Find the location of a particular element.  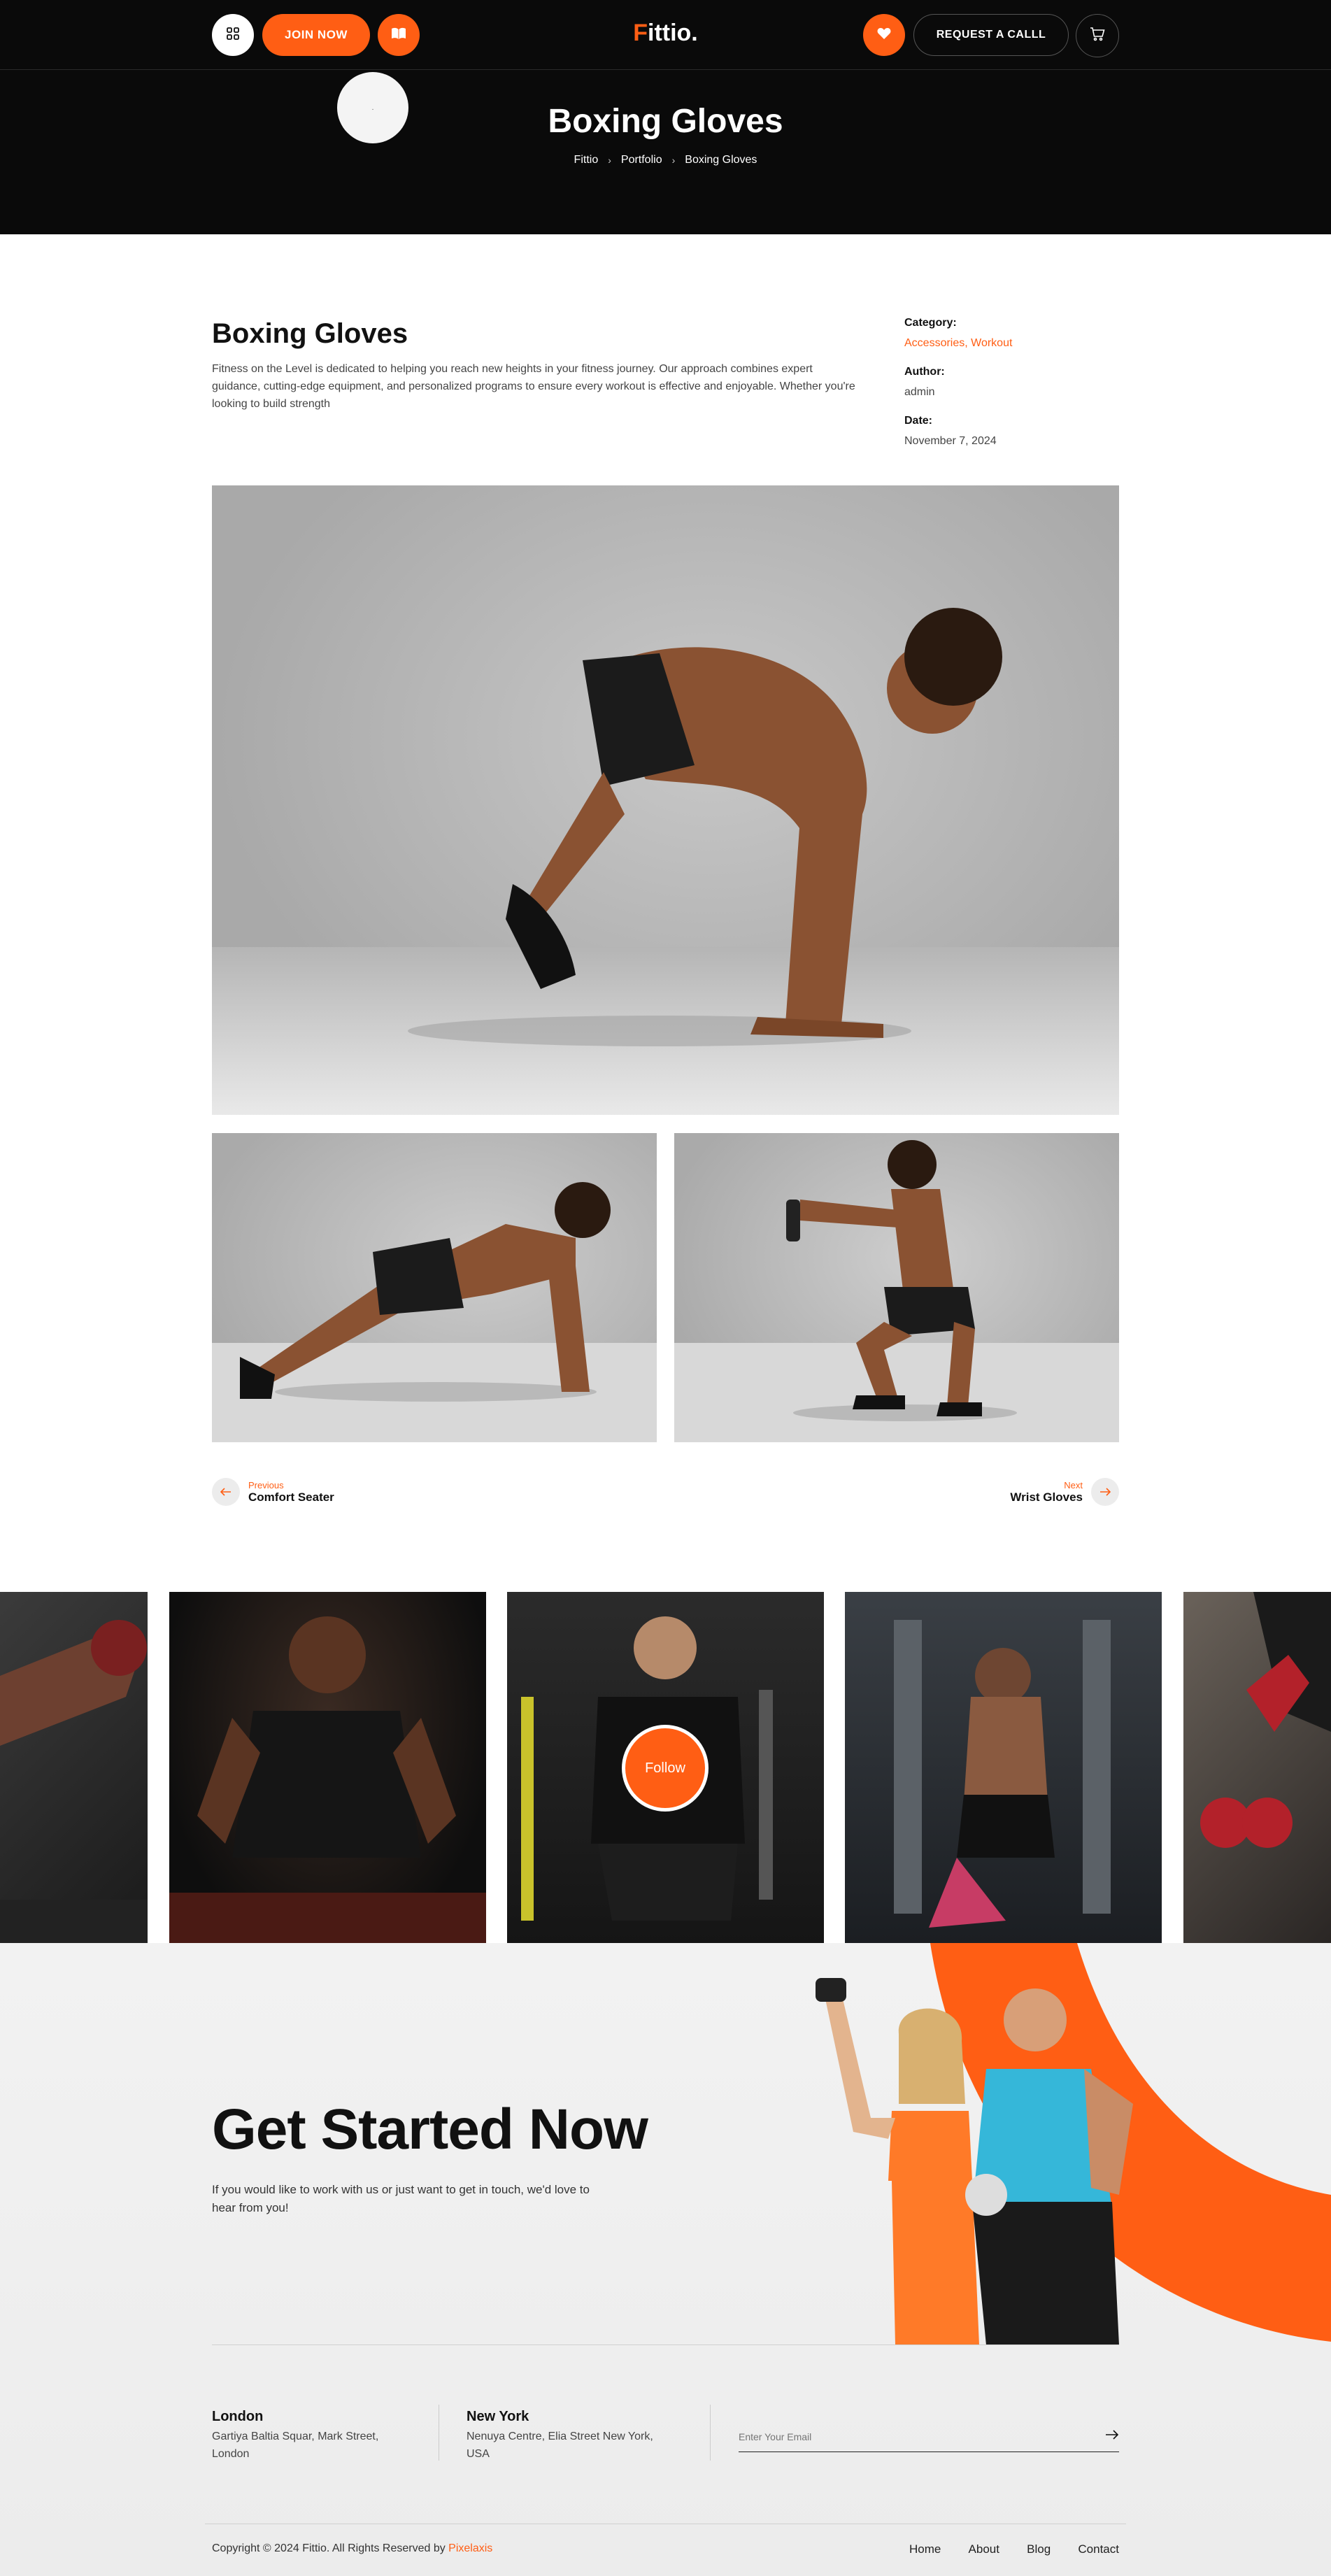

date-label: Date: is located at coordinates (919, 421).